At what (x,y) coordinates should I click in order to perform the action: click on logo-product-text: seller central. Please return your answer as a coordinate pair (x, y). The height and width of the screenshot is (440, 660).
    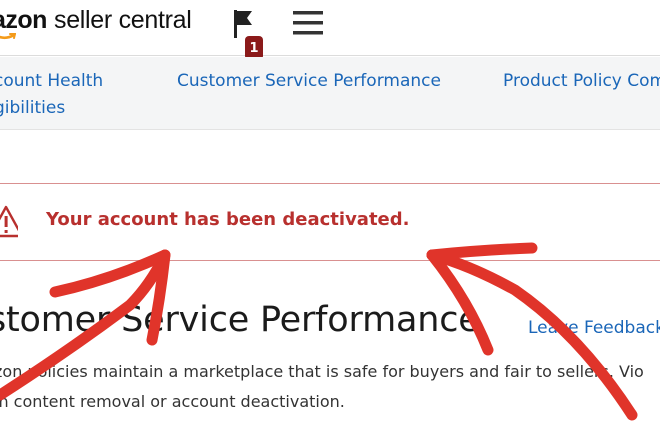
    Looking at the image, I should click on (123, 20).